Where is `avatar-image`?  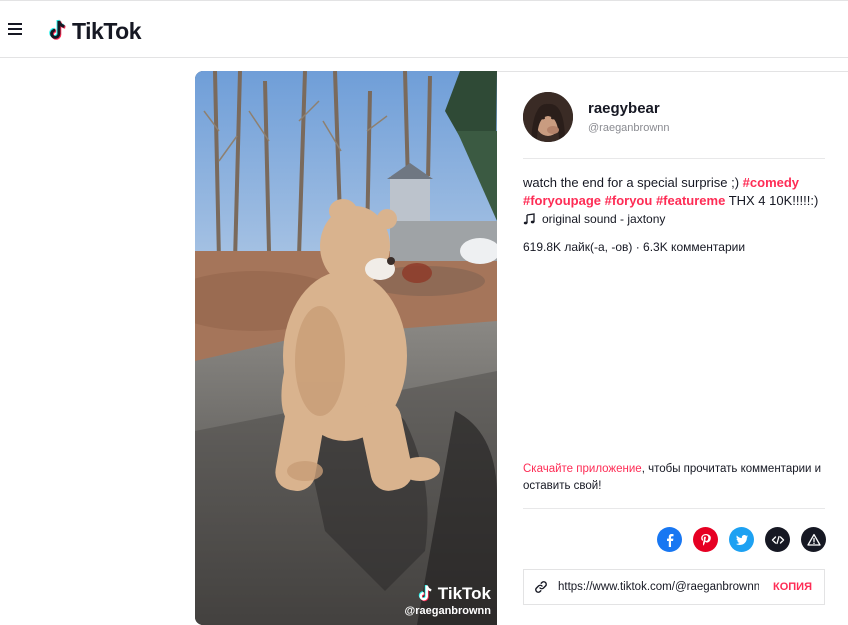
avatar-image is located at coordinates (548, 117).